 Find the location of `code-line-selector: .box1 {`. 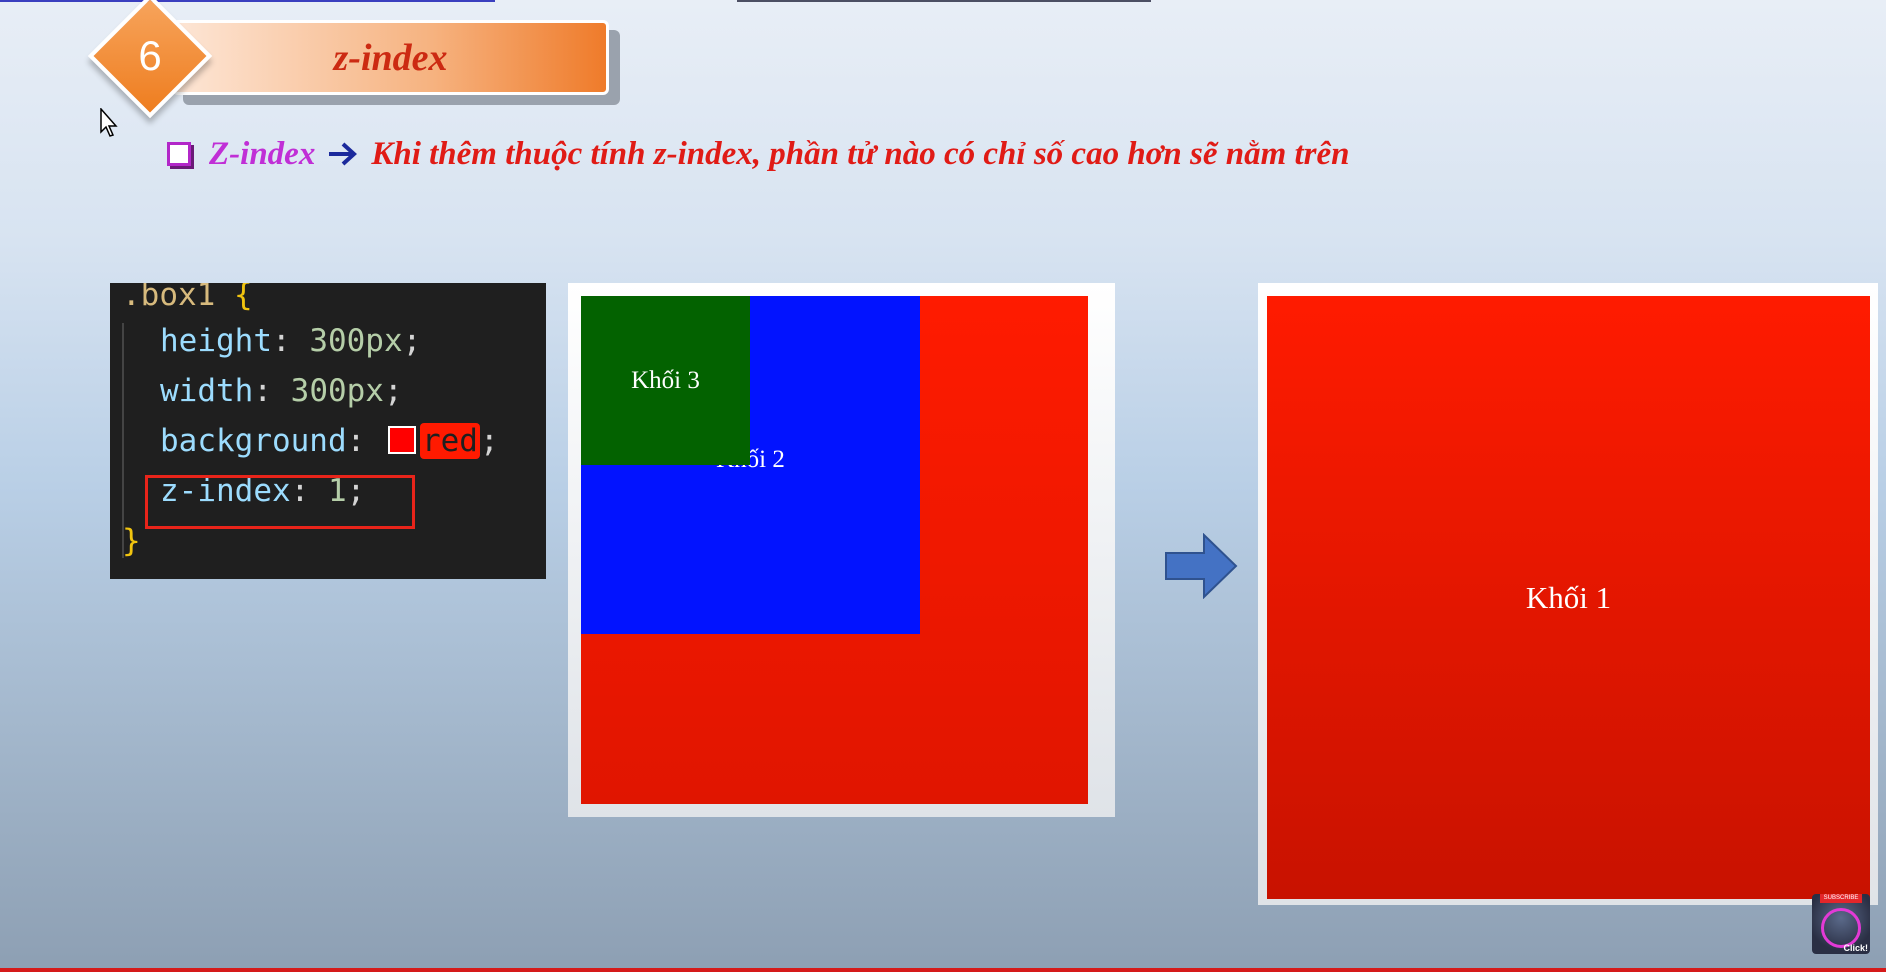

code-line-selector: .box1 { is located at coordinates (187, 298).